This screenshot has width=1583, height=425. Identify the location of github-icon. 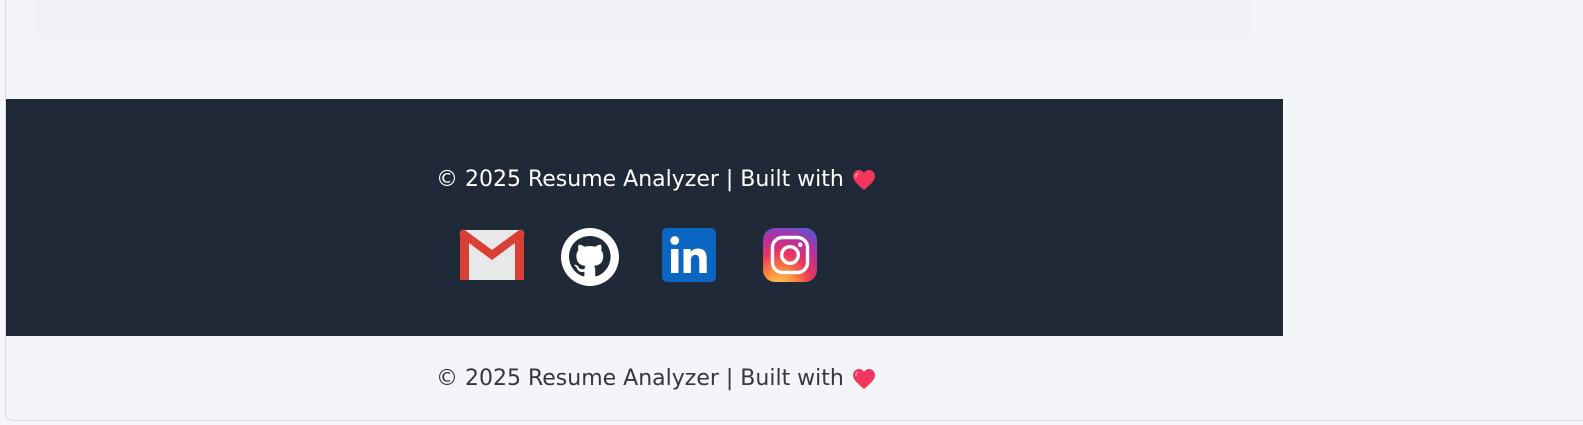
(593, 257).